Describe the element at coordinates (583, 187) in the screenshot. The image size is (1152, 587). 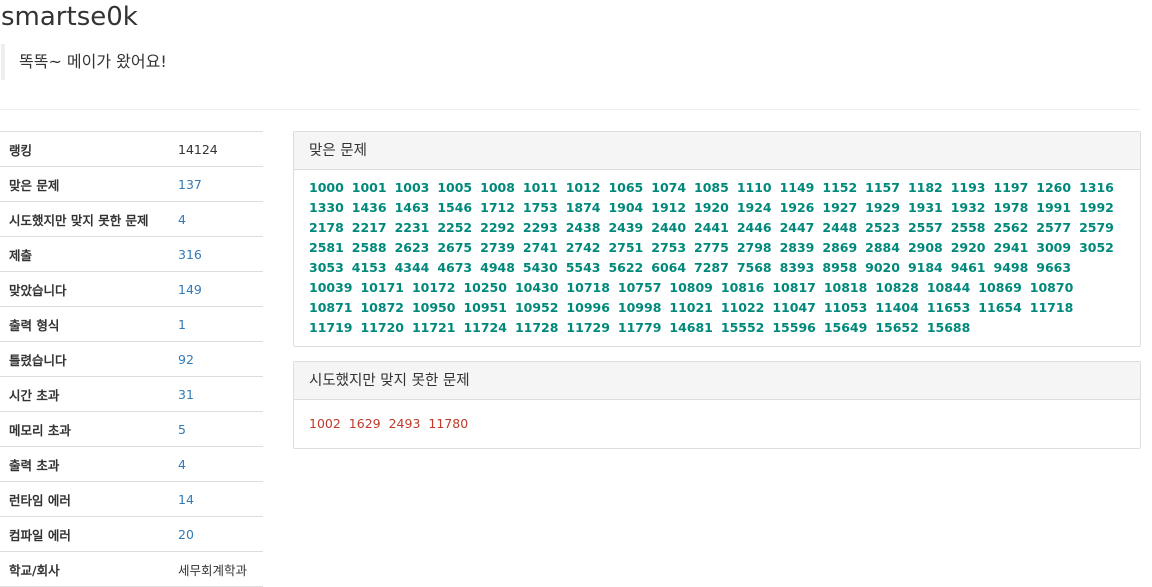
I see `problem-link: 1012` at that location.